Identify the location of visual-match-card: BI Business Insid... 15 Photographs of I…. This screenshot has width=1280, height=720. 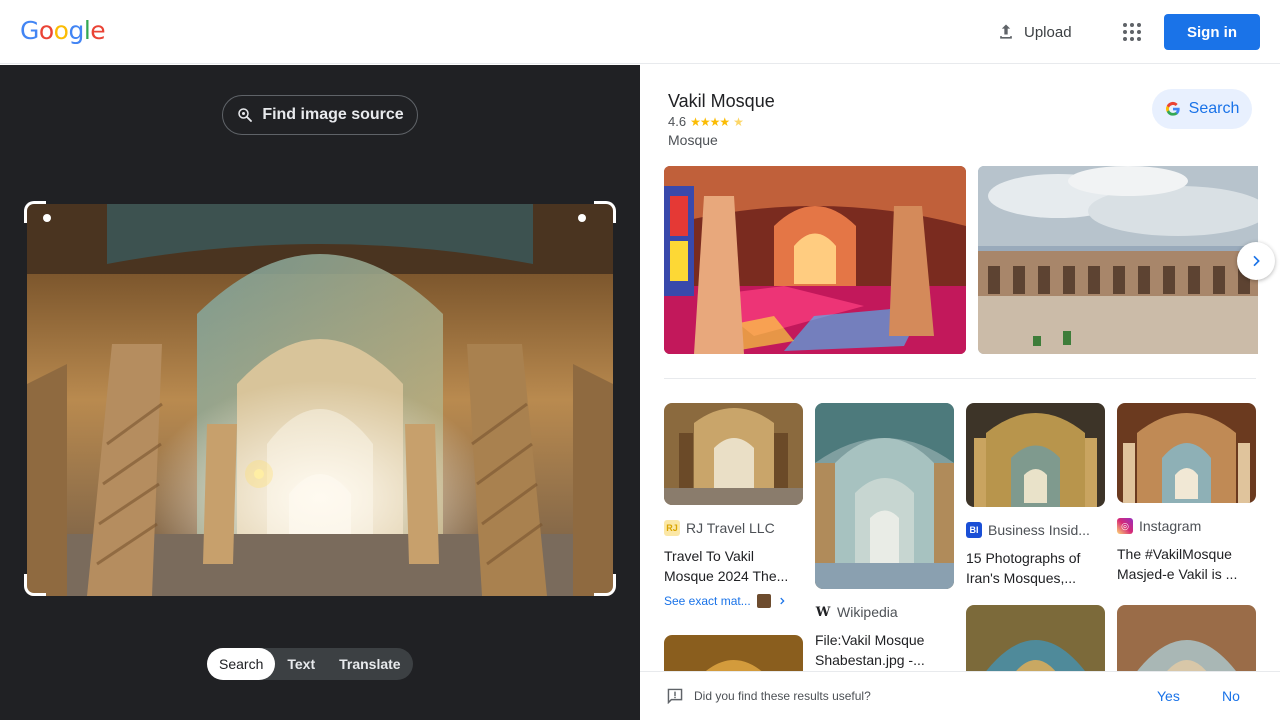
(1035, 495).